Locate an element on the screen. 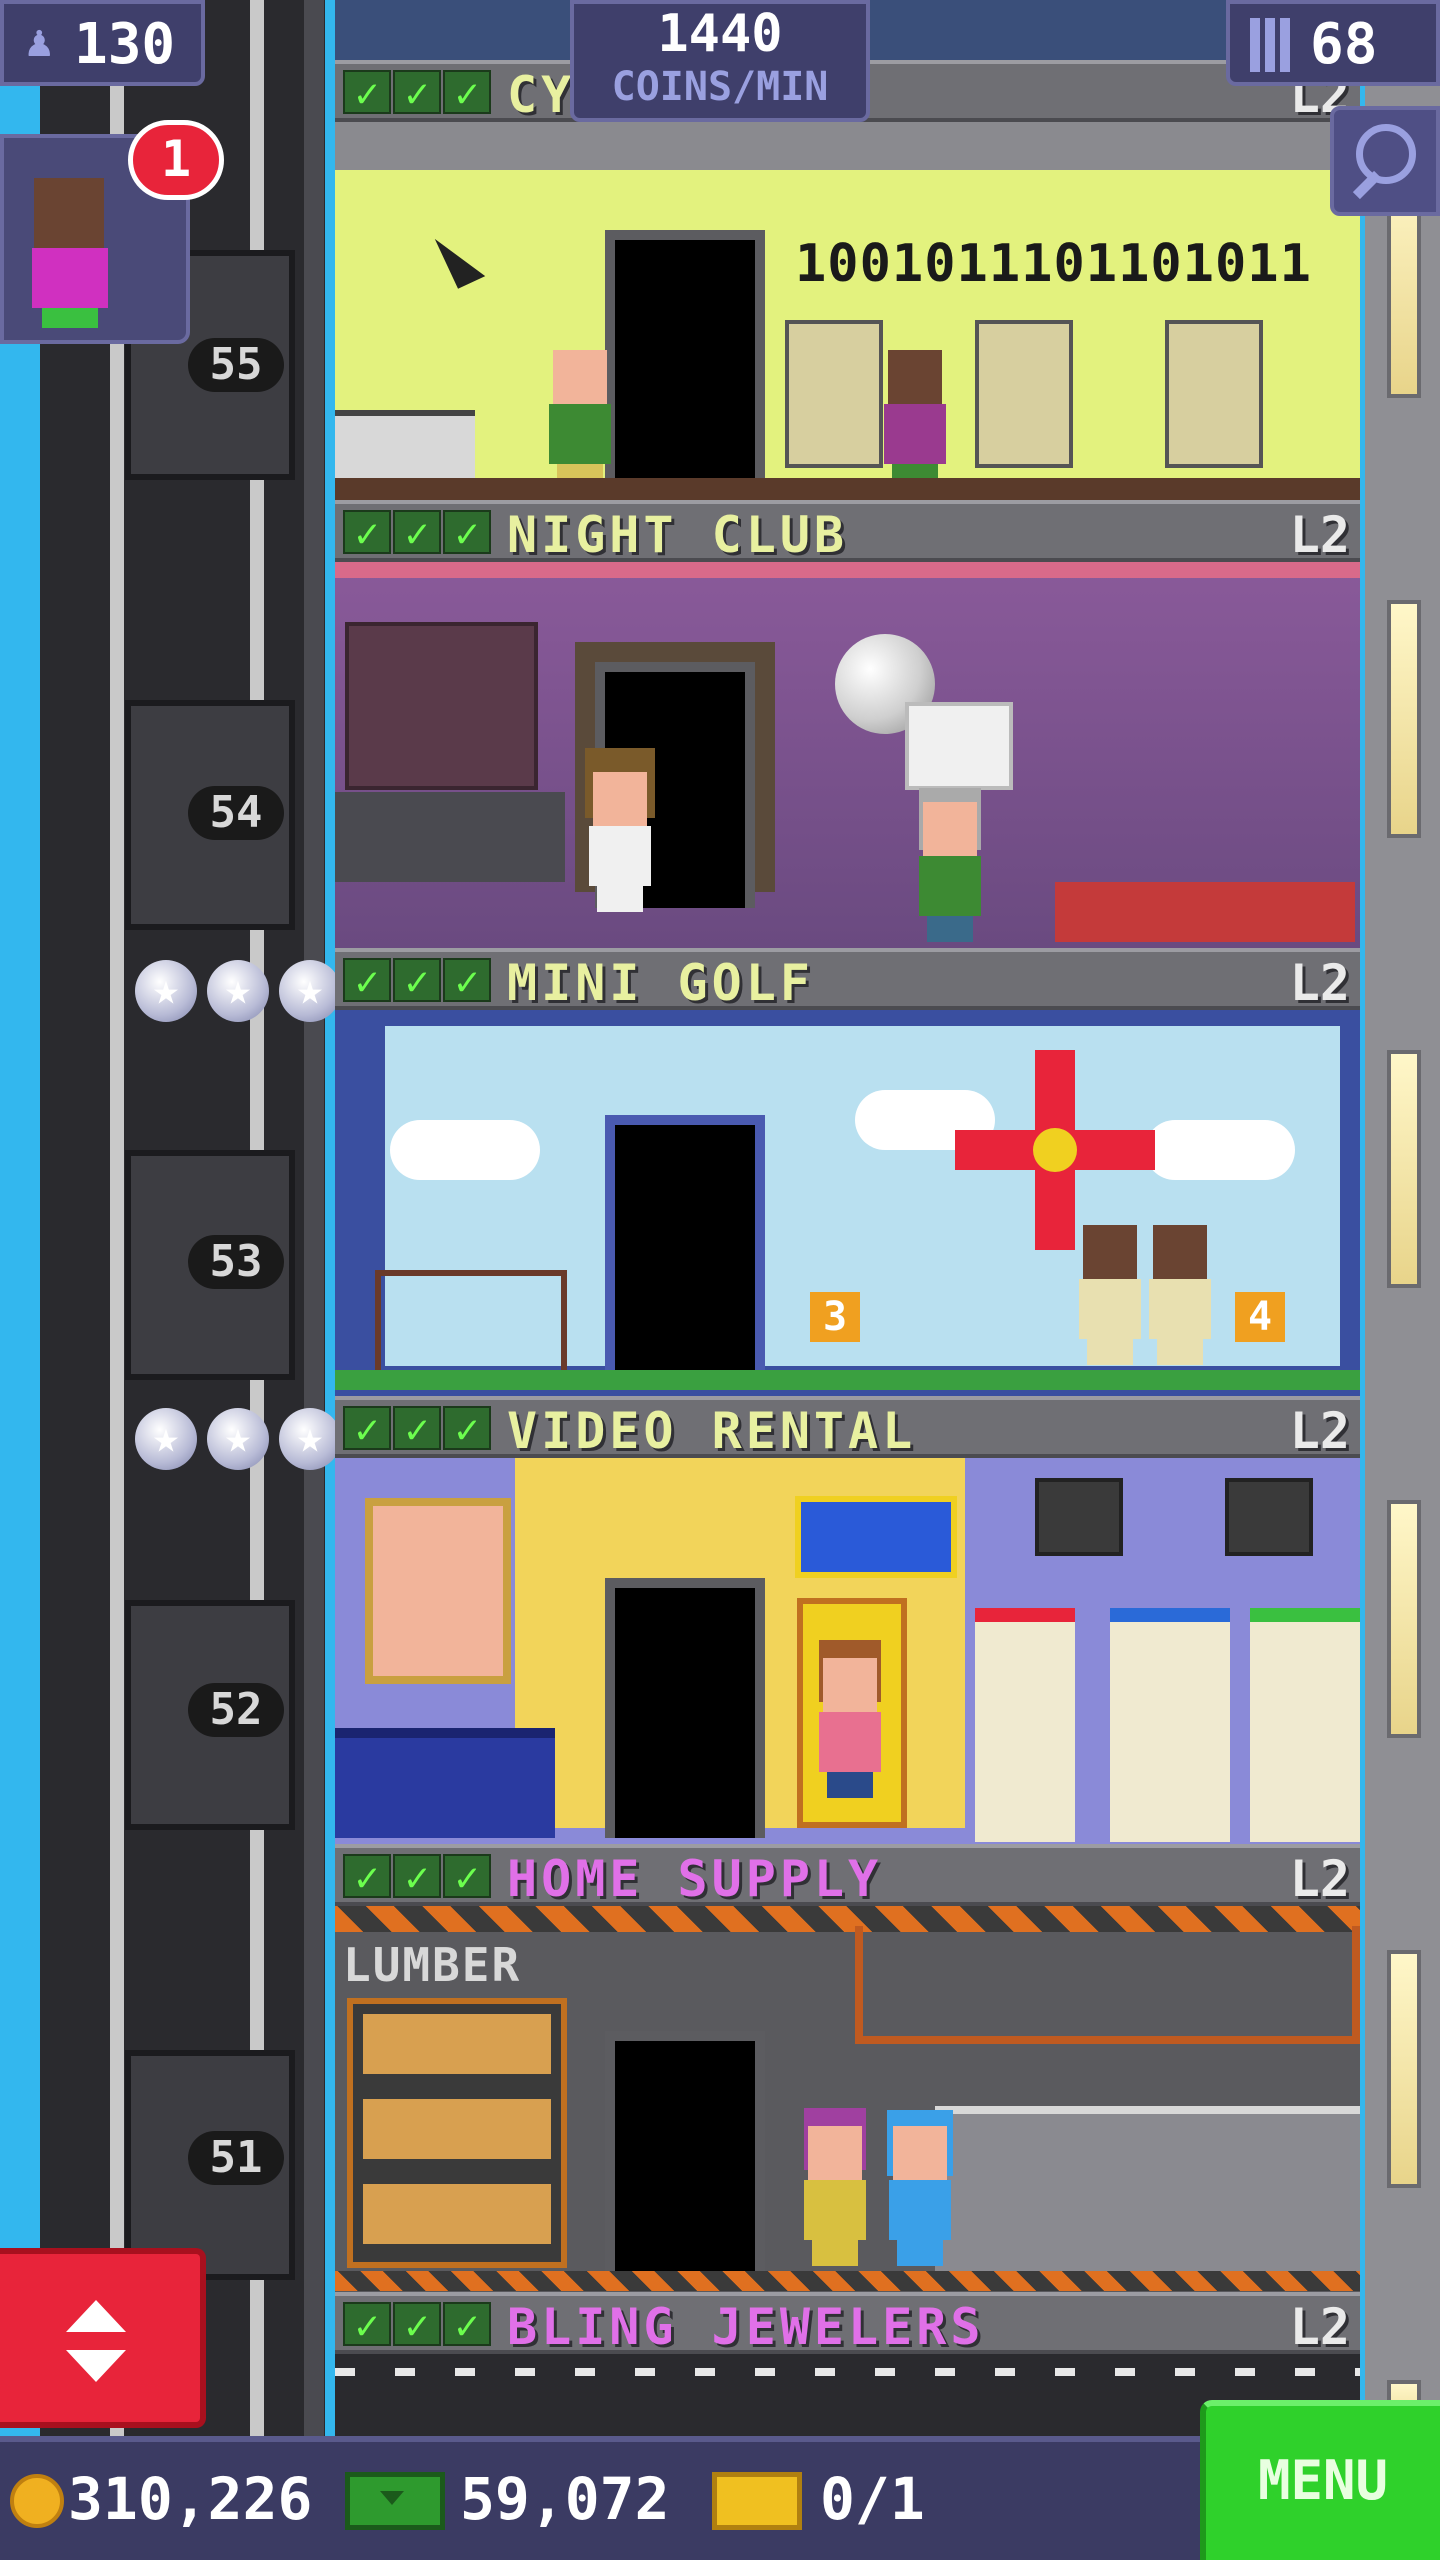 This screenshot has height=2560, width=1440. ticket-icon is located at coordinates (757, 2501).